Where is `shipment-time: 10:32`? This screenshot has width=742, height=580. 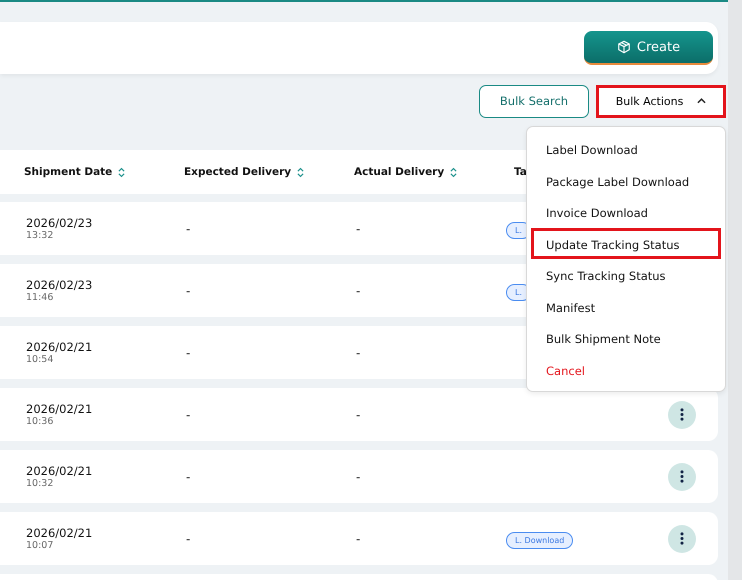 shipment-time: 10:32 is located at coordinates (40, 483).